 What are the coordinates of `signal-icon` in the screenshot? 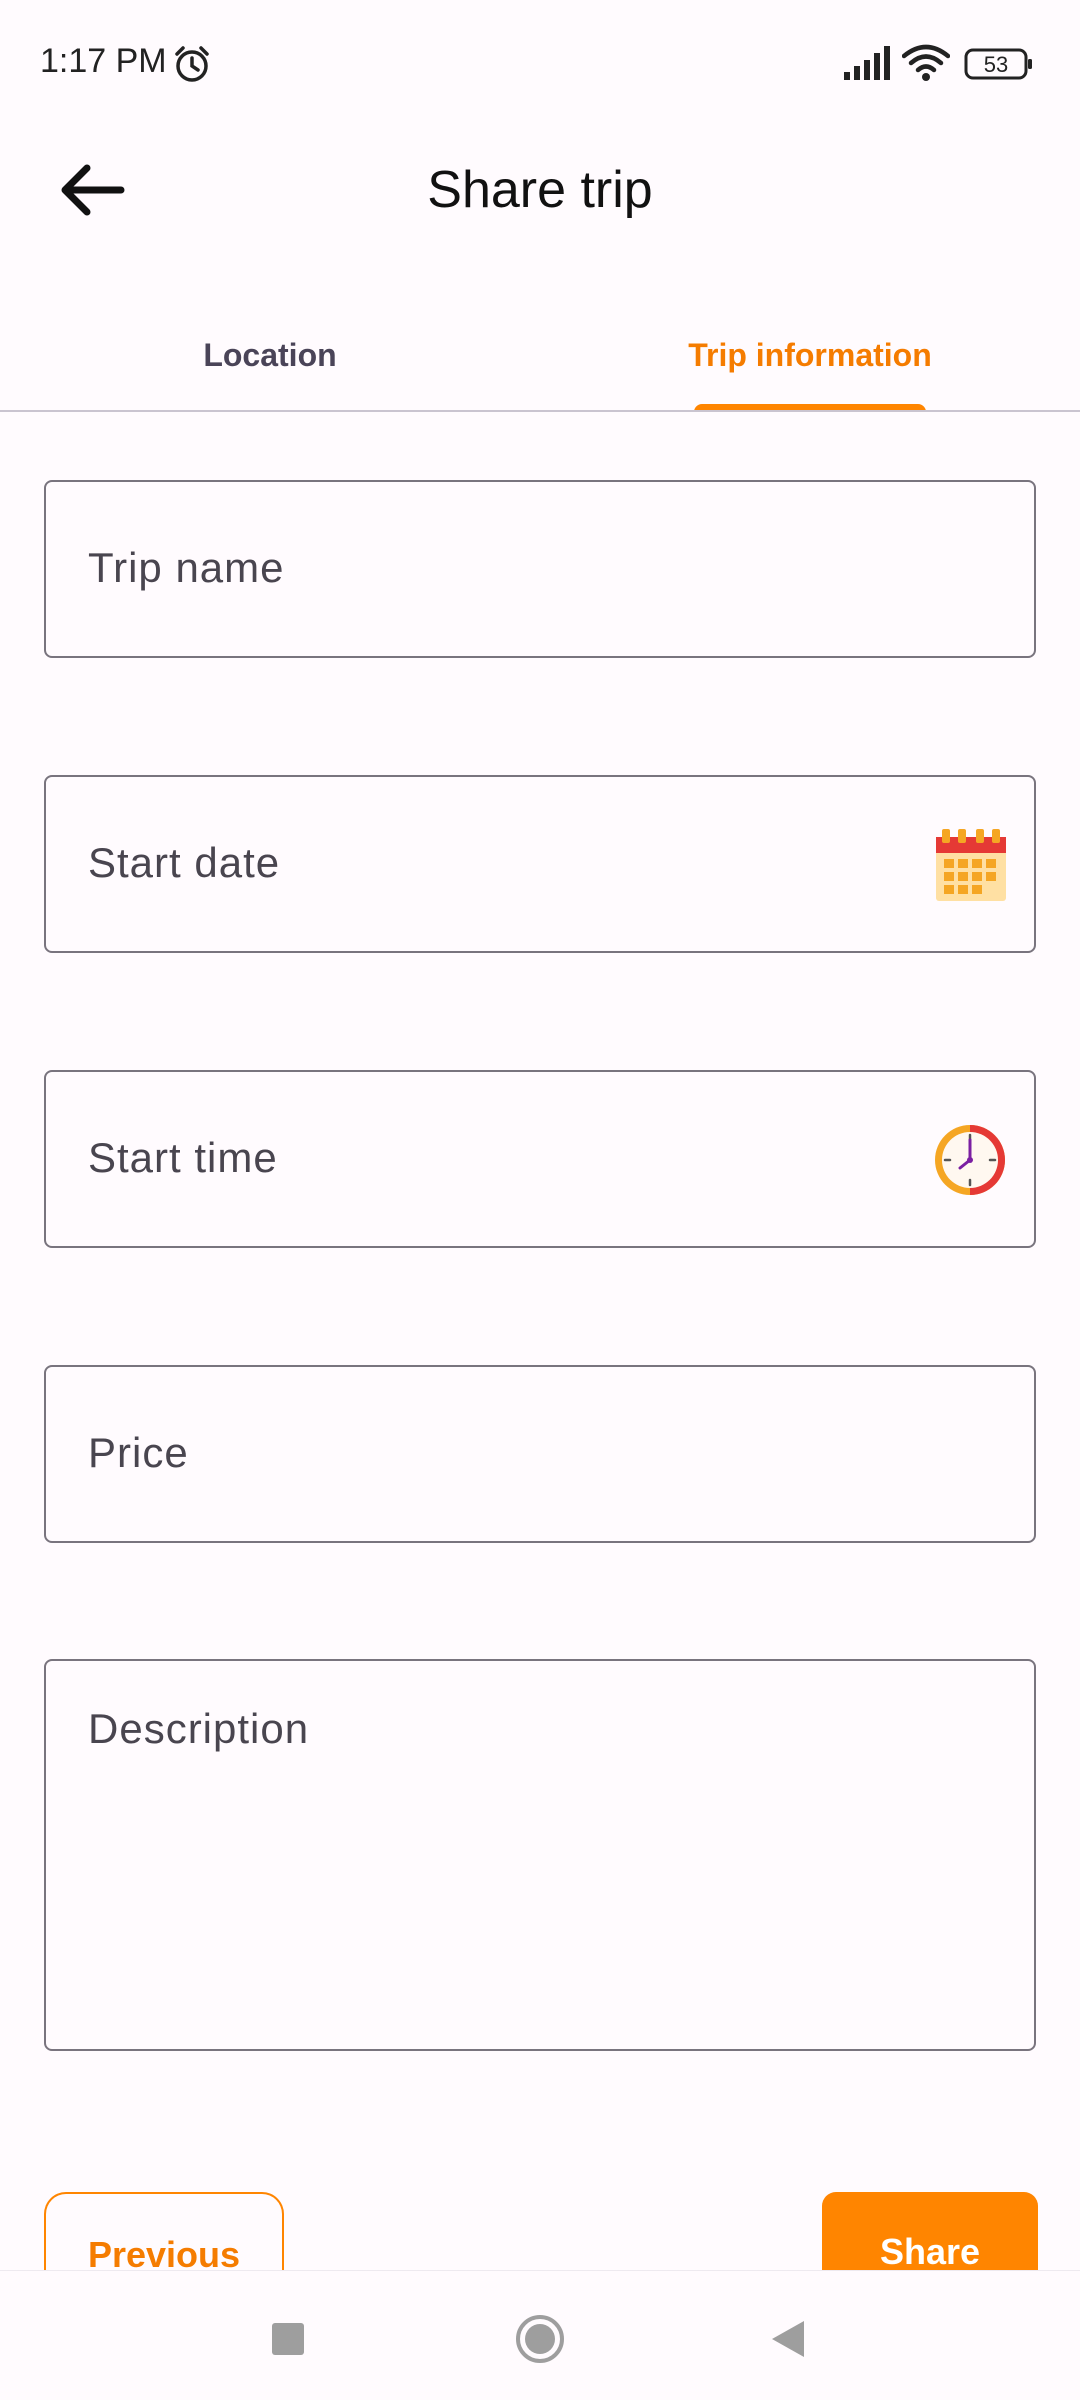 It's located at (867, 65).